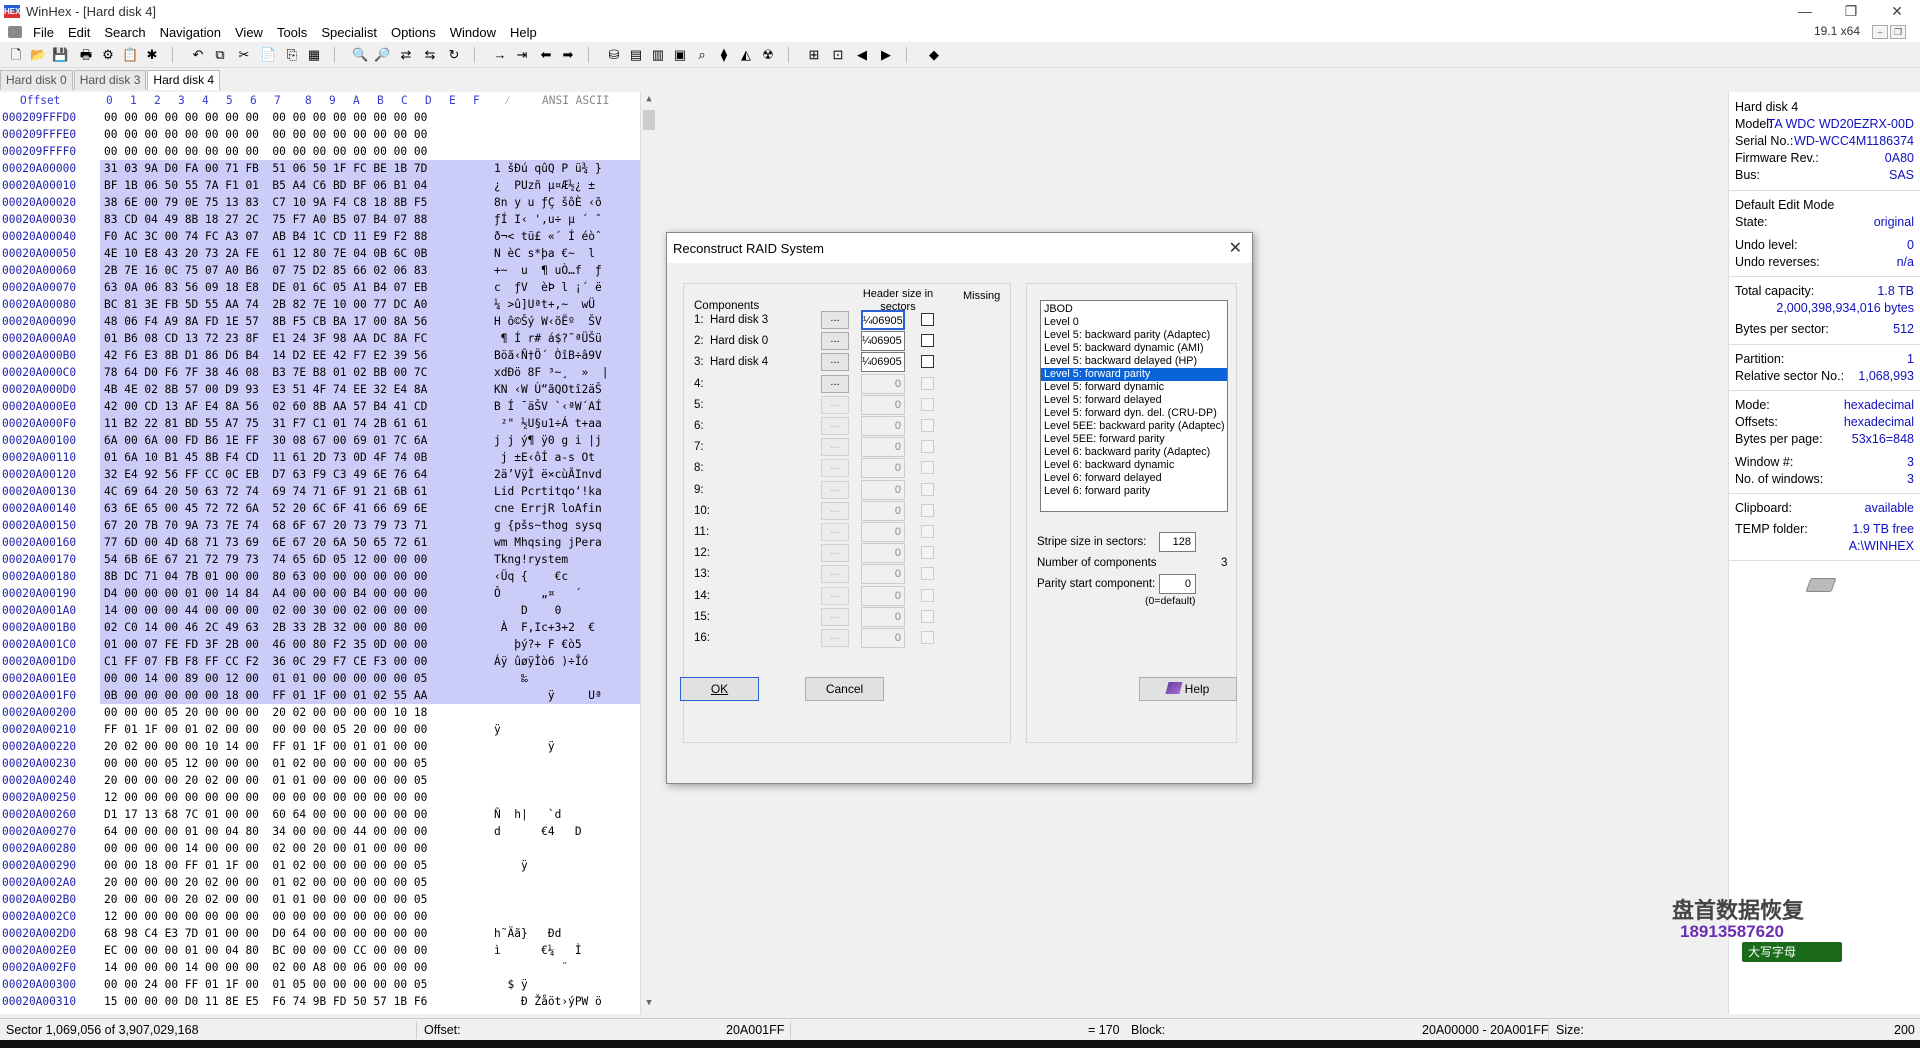 This screenshot has width=1920, height=1048. I want to click on menu-file: File, so click(43, 32).